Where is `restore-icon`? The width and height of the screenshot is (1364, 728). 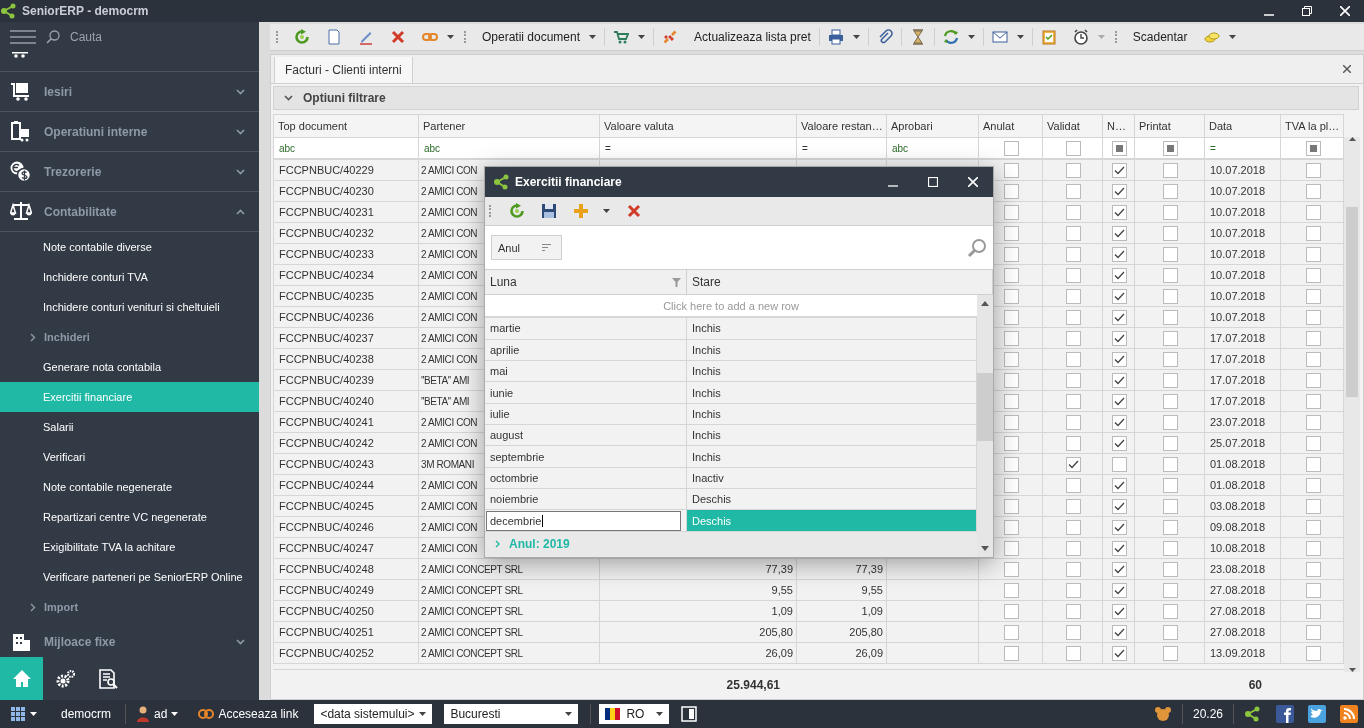
restore-icon is located at coordinates (1307, 11).